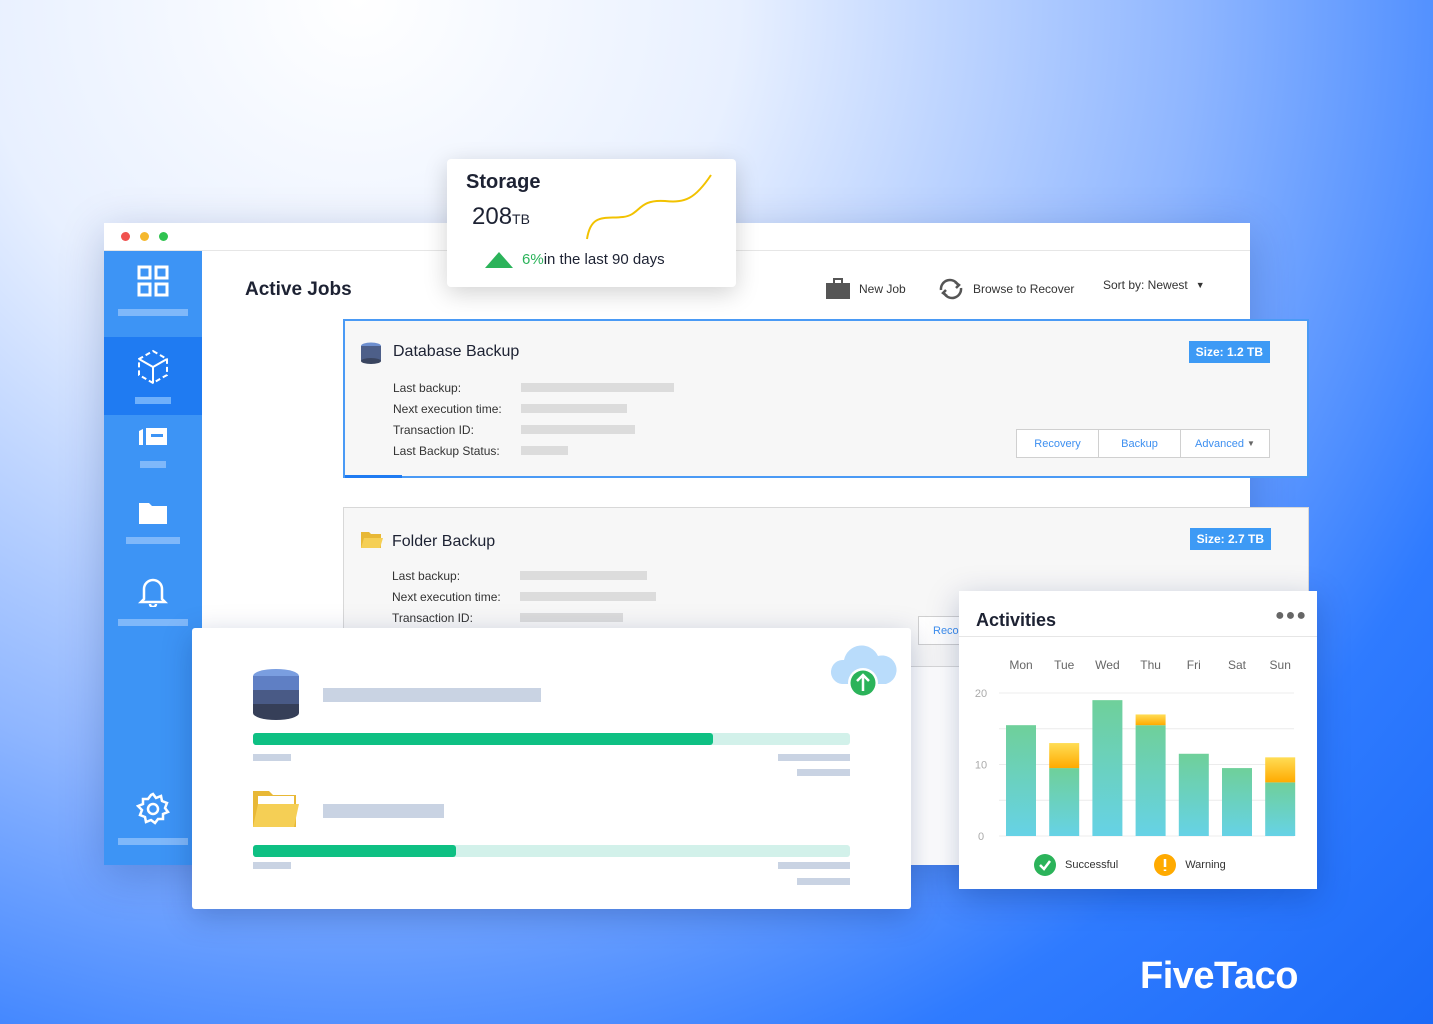 The height and width of the screenshot is (1024, 1433). I want to click on recovery-button: Recovery, so click(1058, 443).